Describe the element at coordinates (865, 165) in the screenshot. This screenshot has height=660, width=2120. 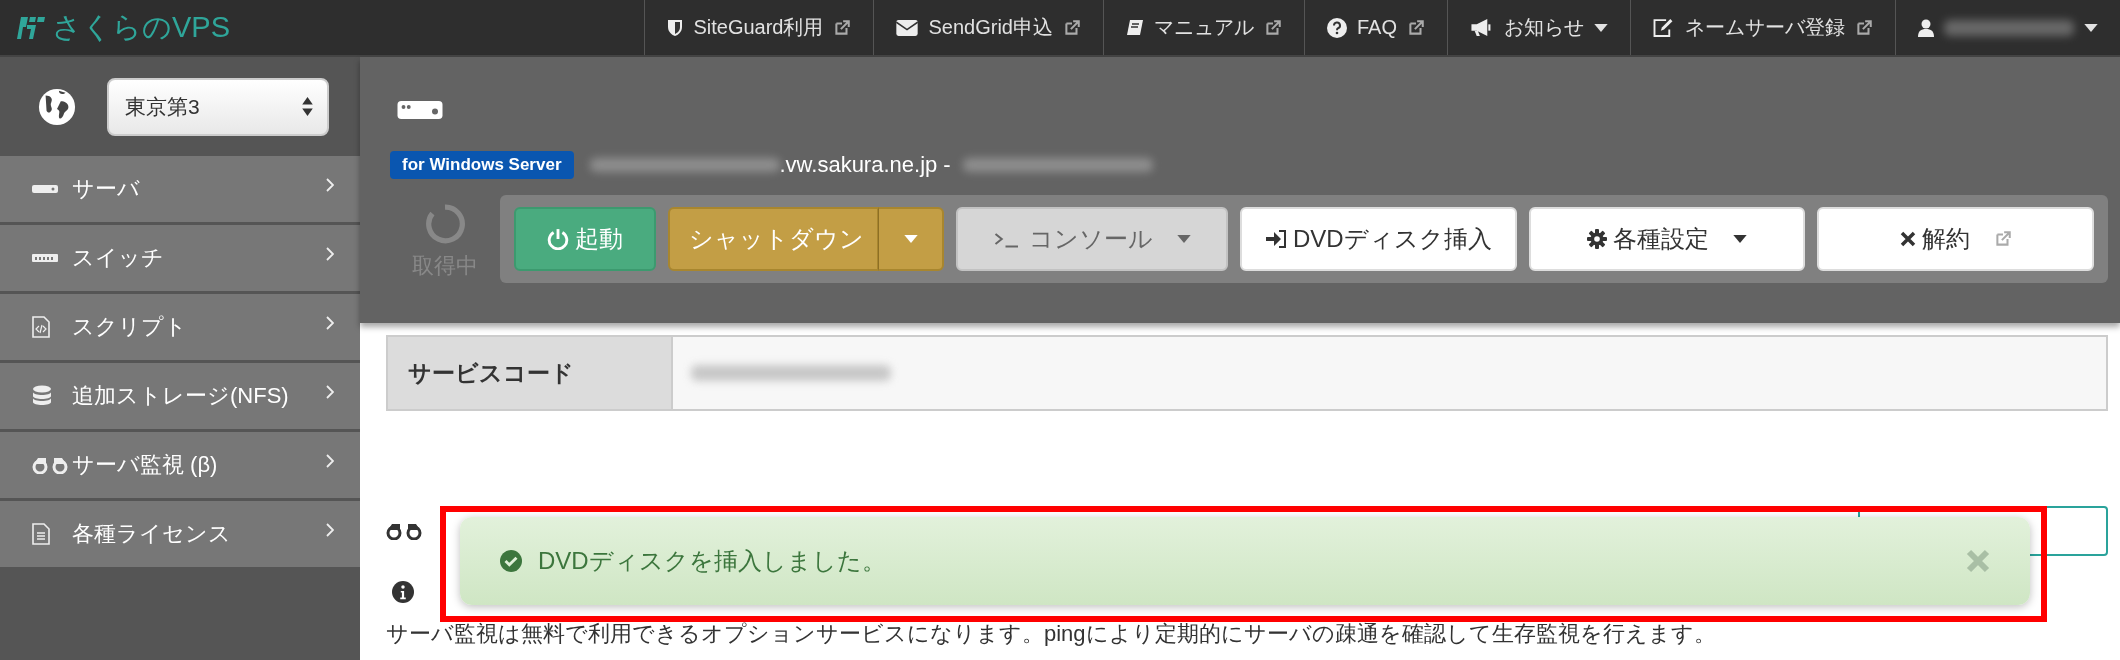
I see `hostname-text: .vw.sakura.ne.jp -` at that location.